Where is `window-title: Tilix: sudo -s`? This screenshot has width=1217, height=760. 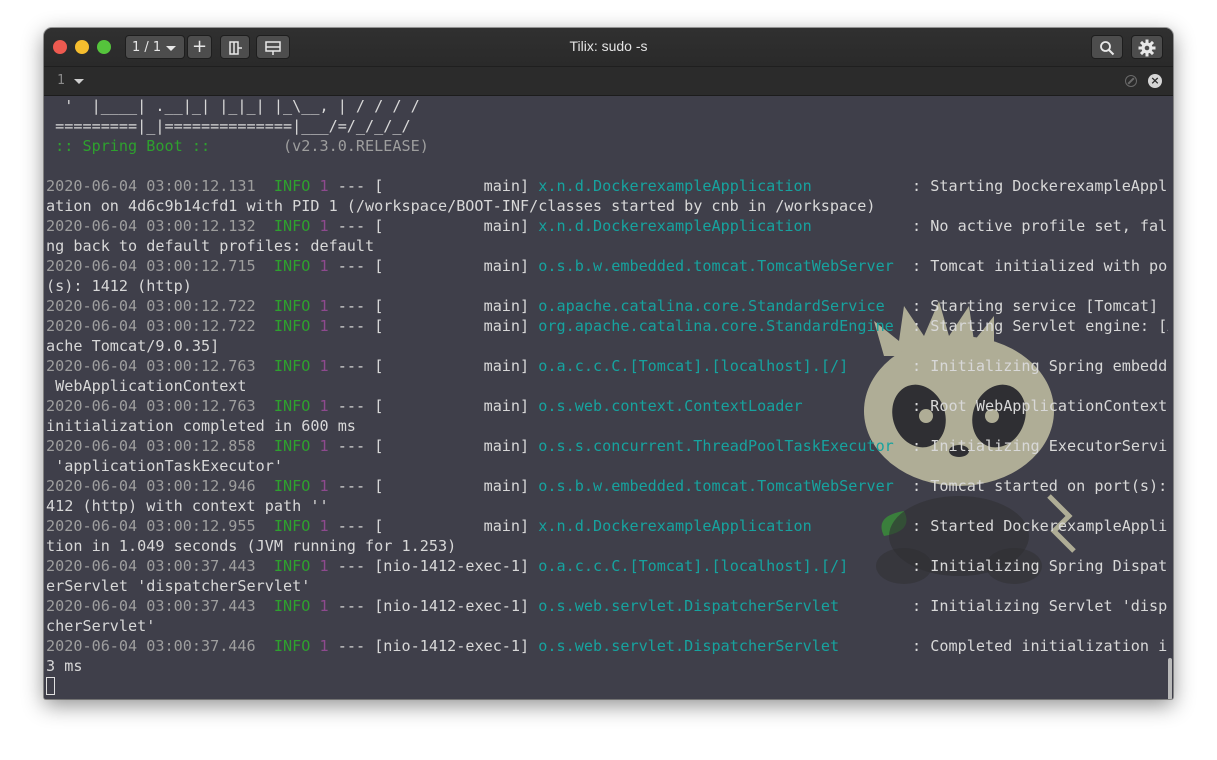 window-title: Tilix: sudo -s is located at coordinates (608, 46).